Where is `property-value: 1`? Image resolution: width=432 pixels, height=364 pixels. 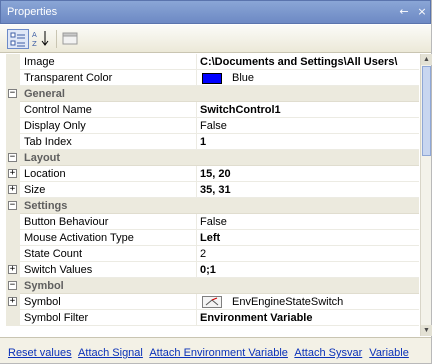 property-value: 1 is located at coordinates (311, 142).